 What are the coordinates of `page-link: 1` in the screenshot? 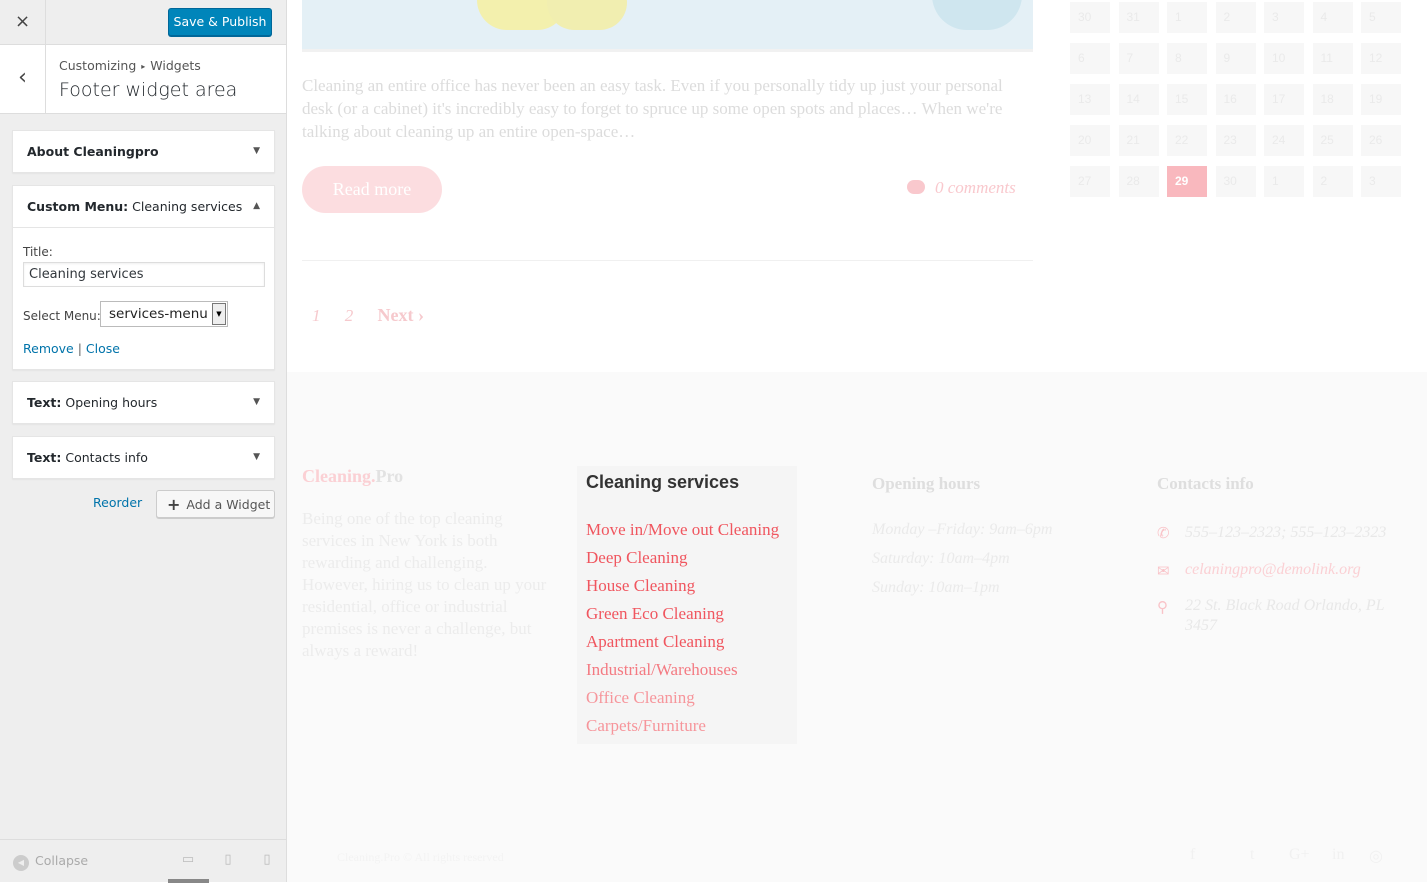 It's located at (316, 315).